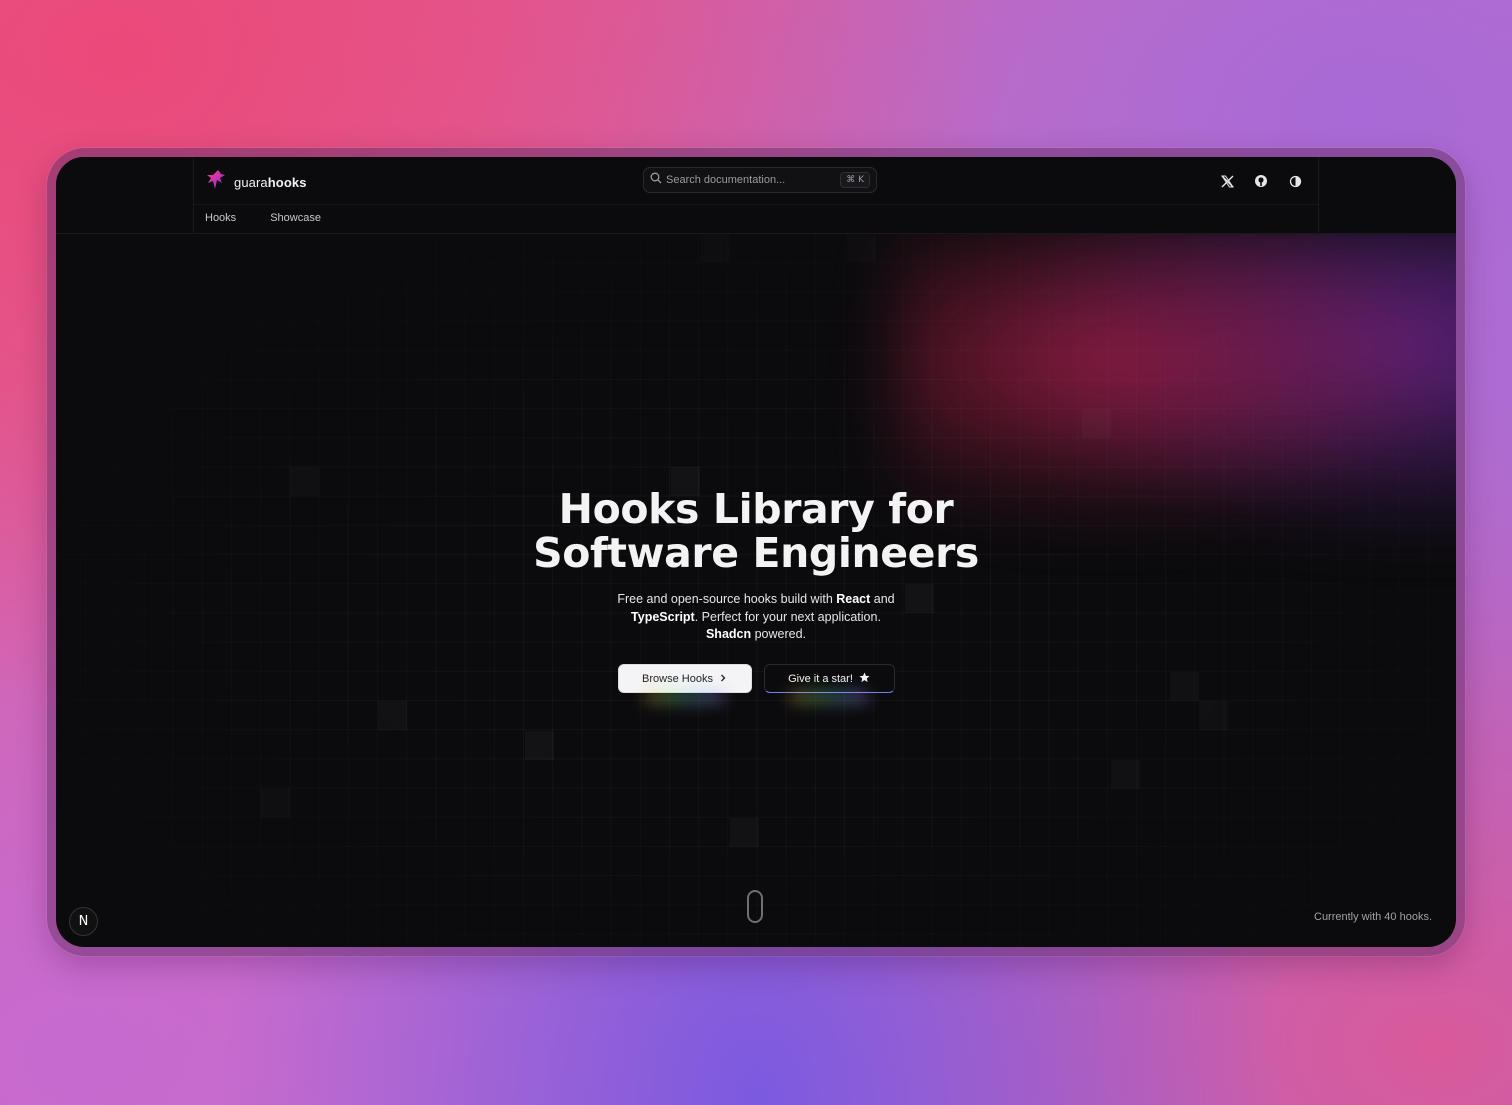  I want to click on nav-item-showcase: Showcase, so click(295, 218).